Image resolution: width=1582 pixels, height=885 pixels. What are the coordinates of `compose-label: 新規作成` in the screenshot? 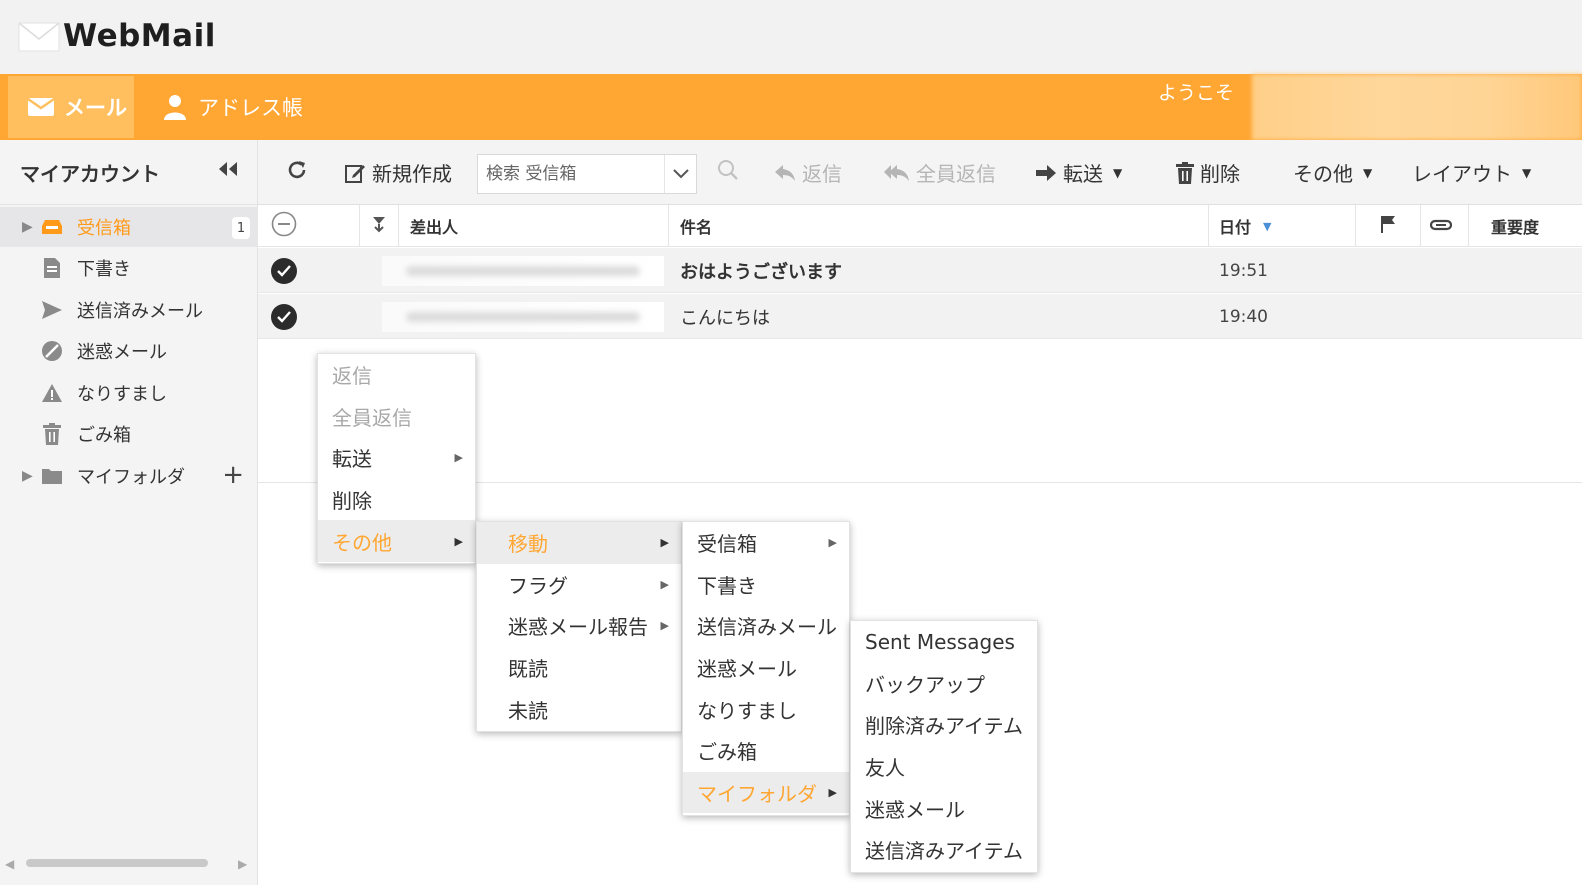 It's located at (412, 174).